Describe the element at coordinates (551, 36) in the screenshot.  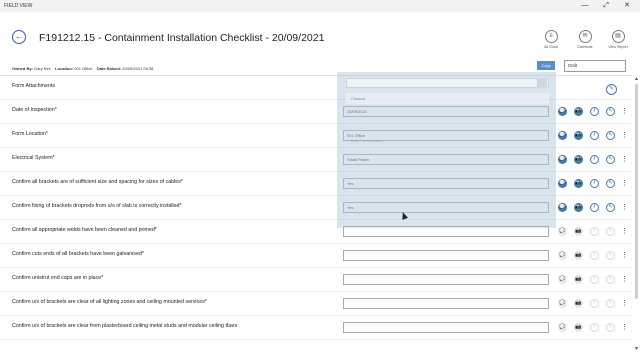
I see `all-good-icon: ≡` at that location.